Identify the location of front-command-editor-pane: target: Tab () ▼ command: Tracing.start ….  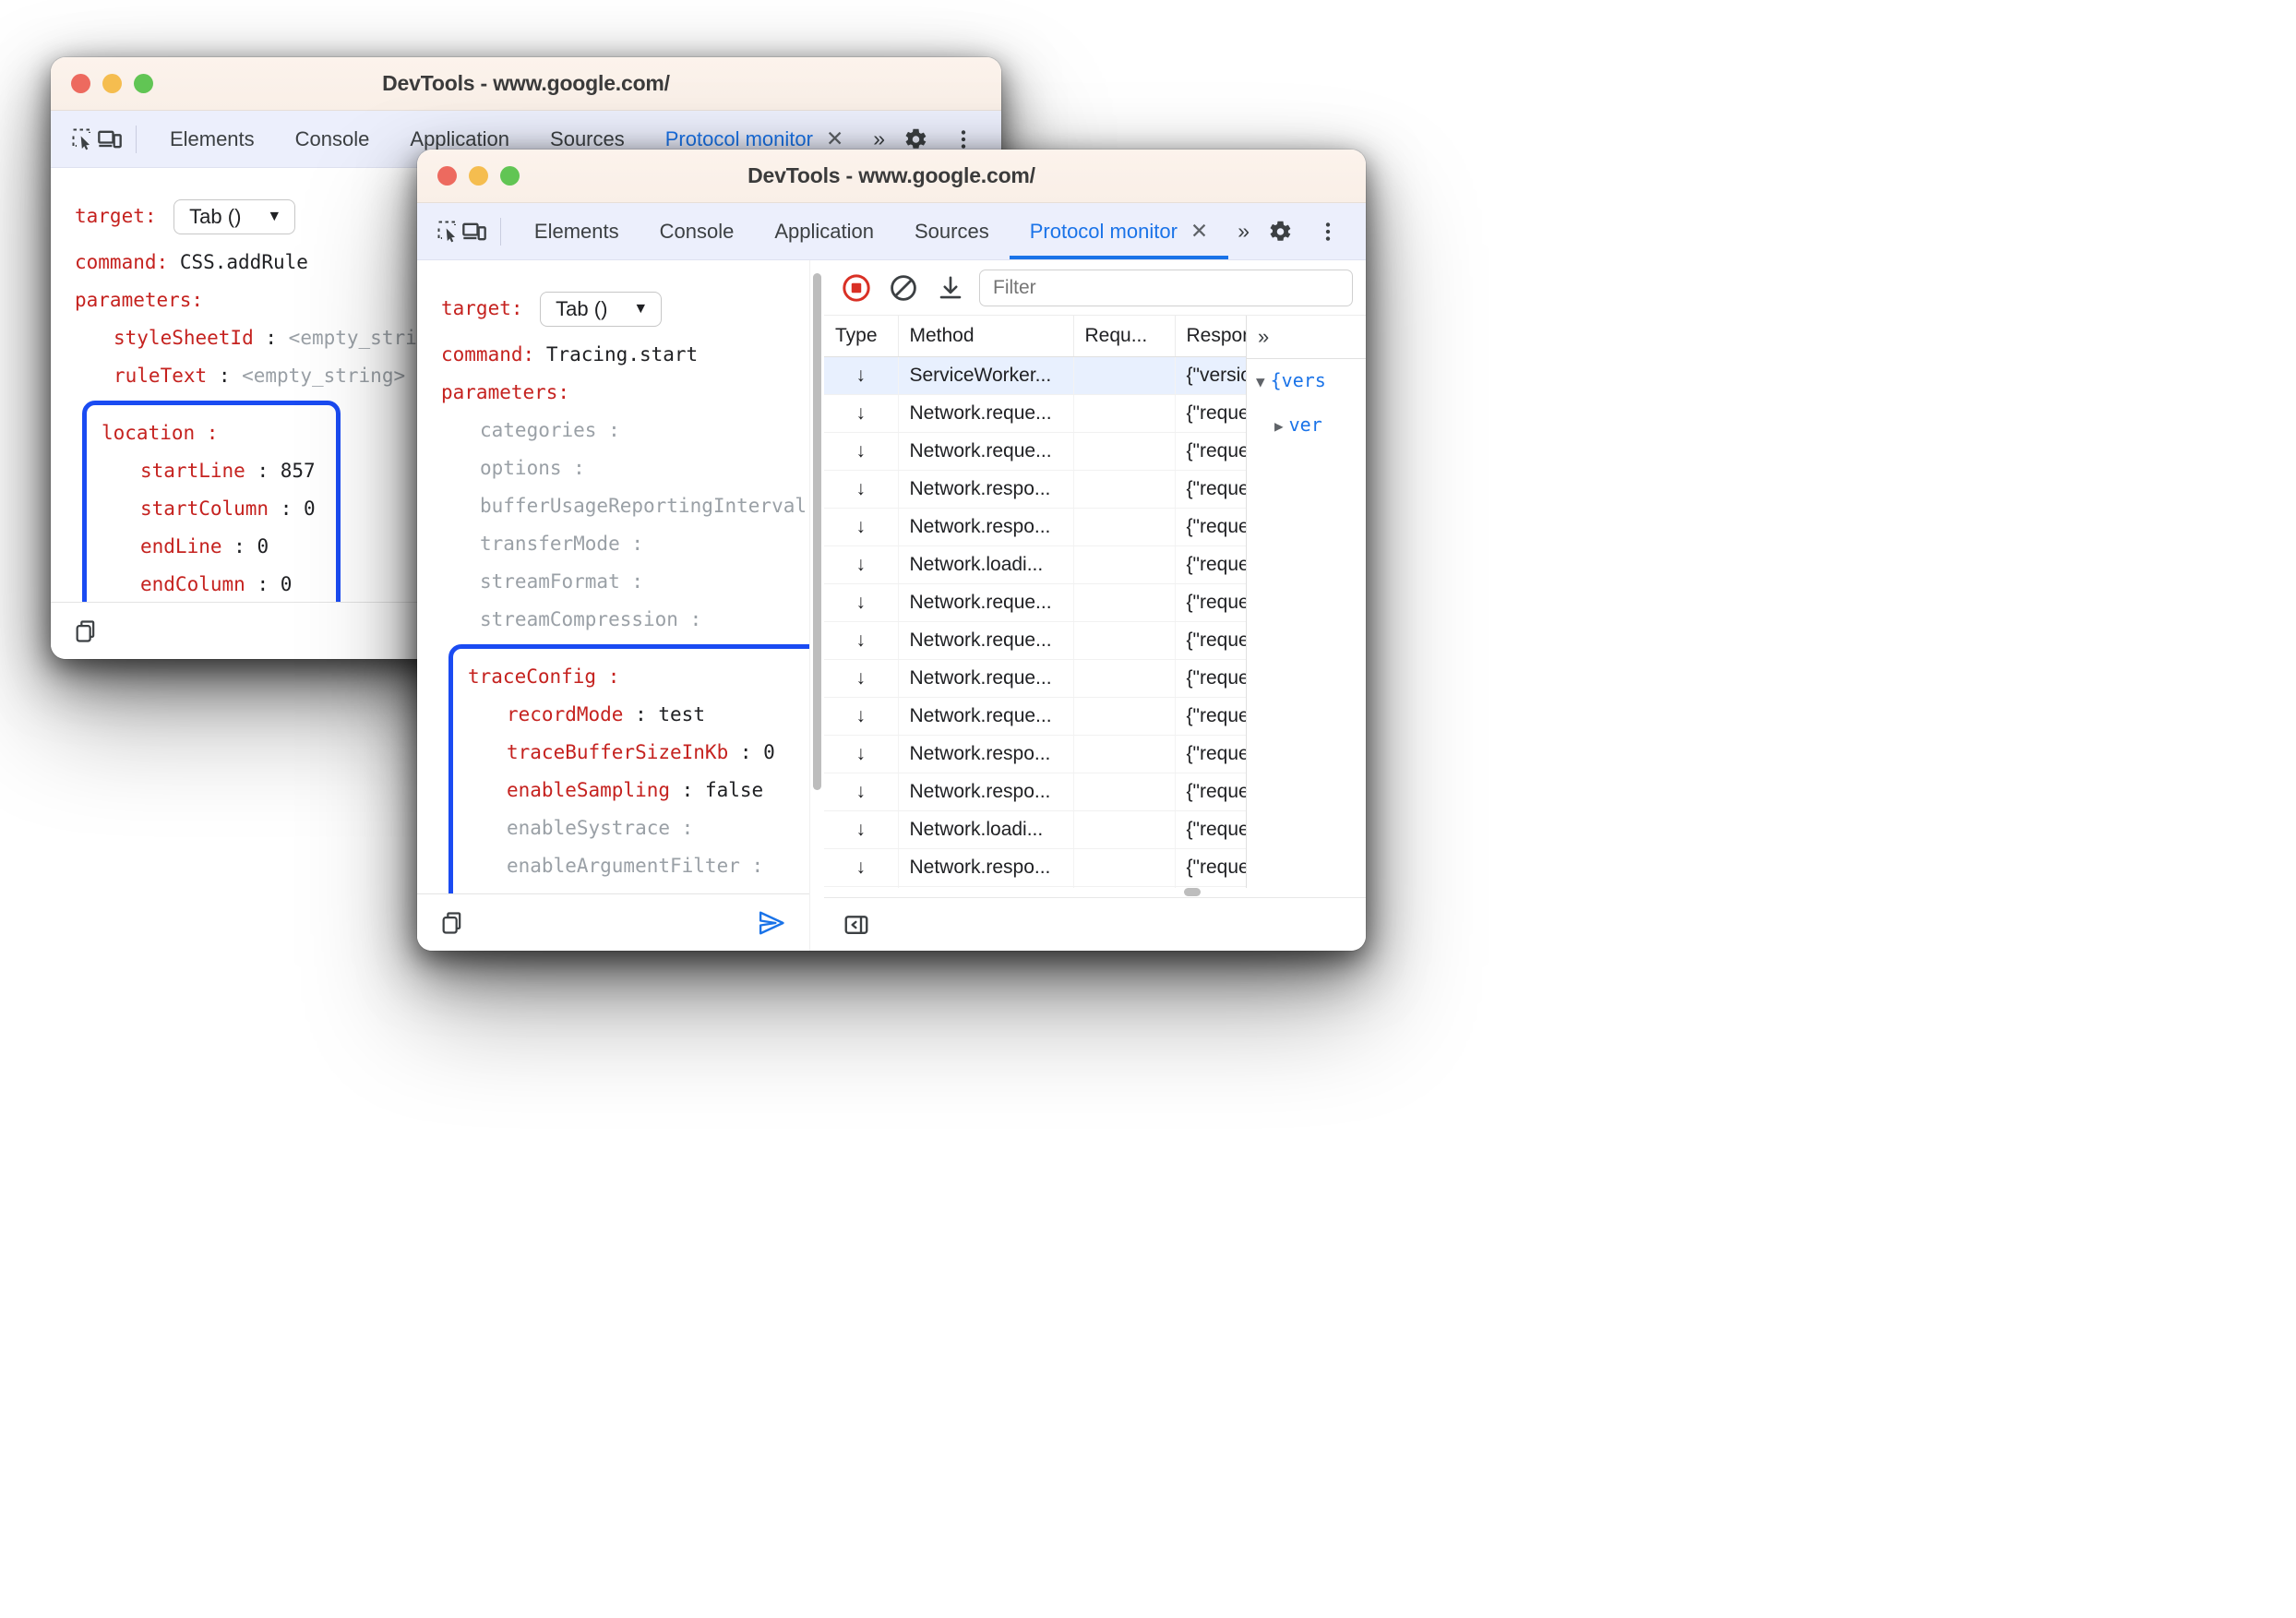
(613, 605).